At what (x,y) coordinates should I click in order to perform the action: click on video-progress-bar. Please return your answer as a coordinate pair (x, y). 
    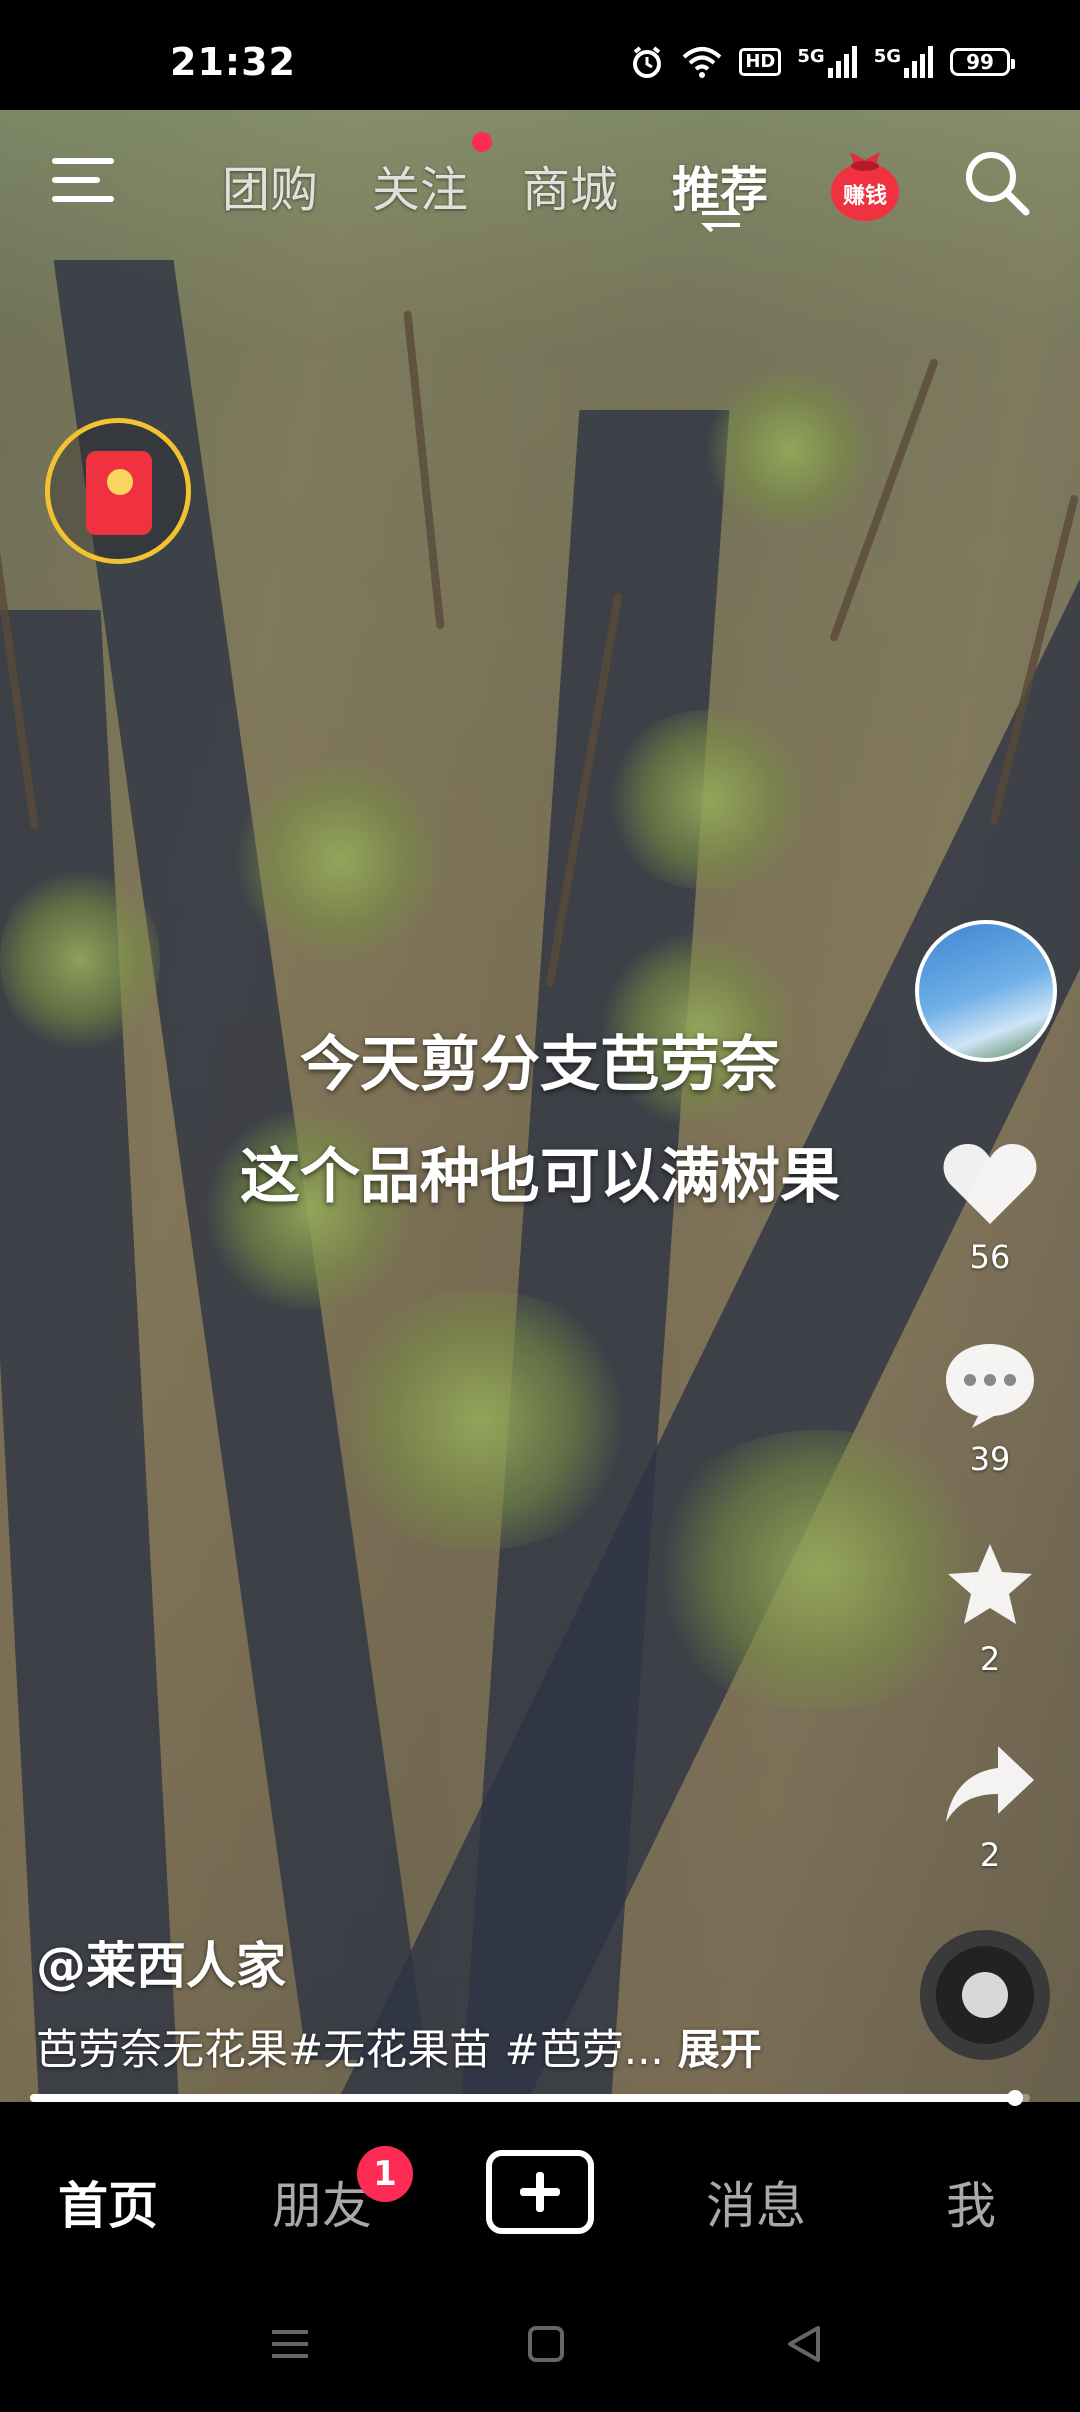
    Looking at the image, I should click on (530, 2098).